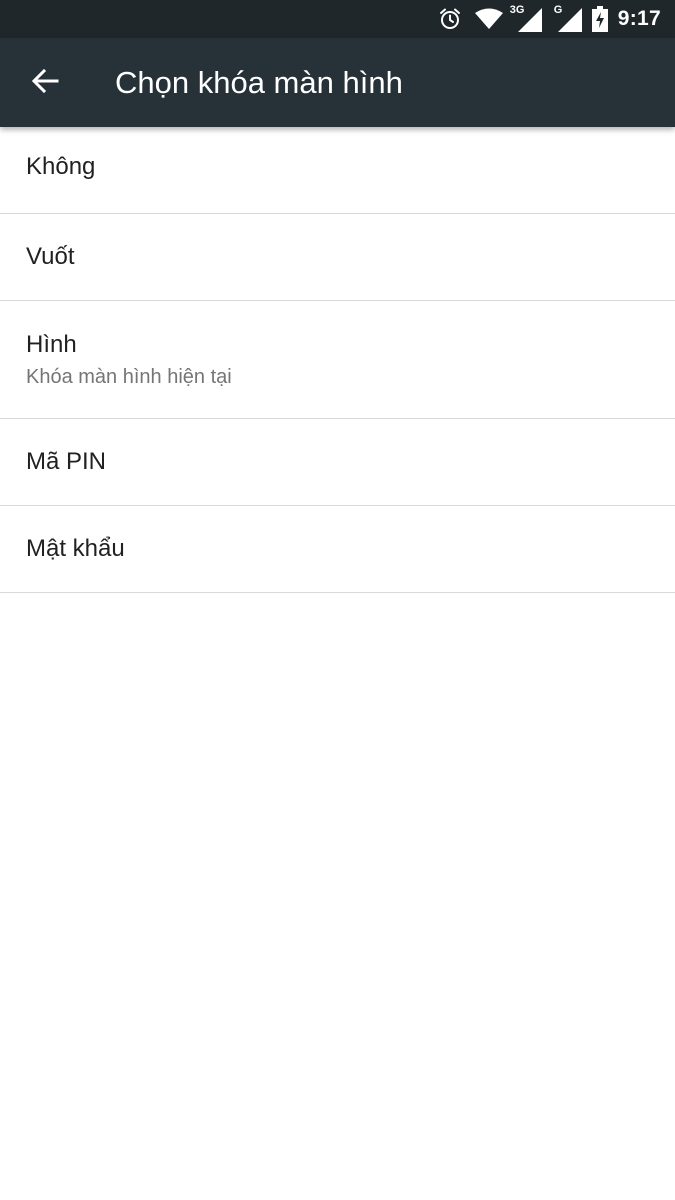 The width and height of the screenshot is (675, 1200). Describe the element at coordinates (569, 19) in the screenshot. I see `signal-g-icon: G` at that location.